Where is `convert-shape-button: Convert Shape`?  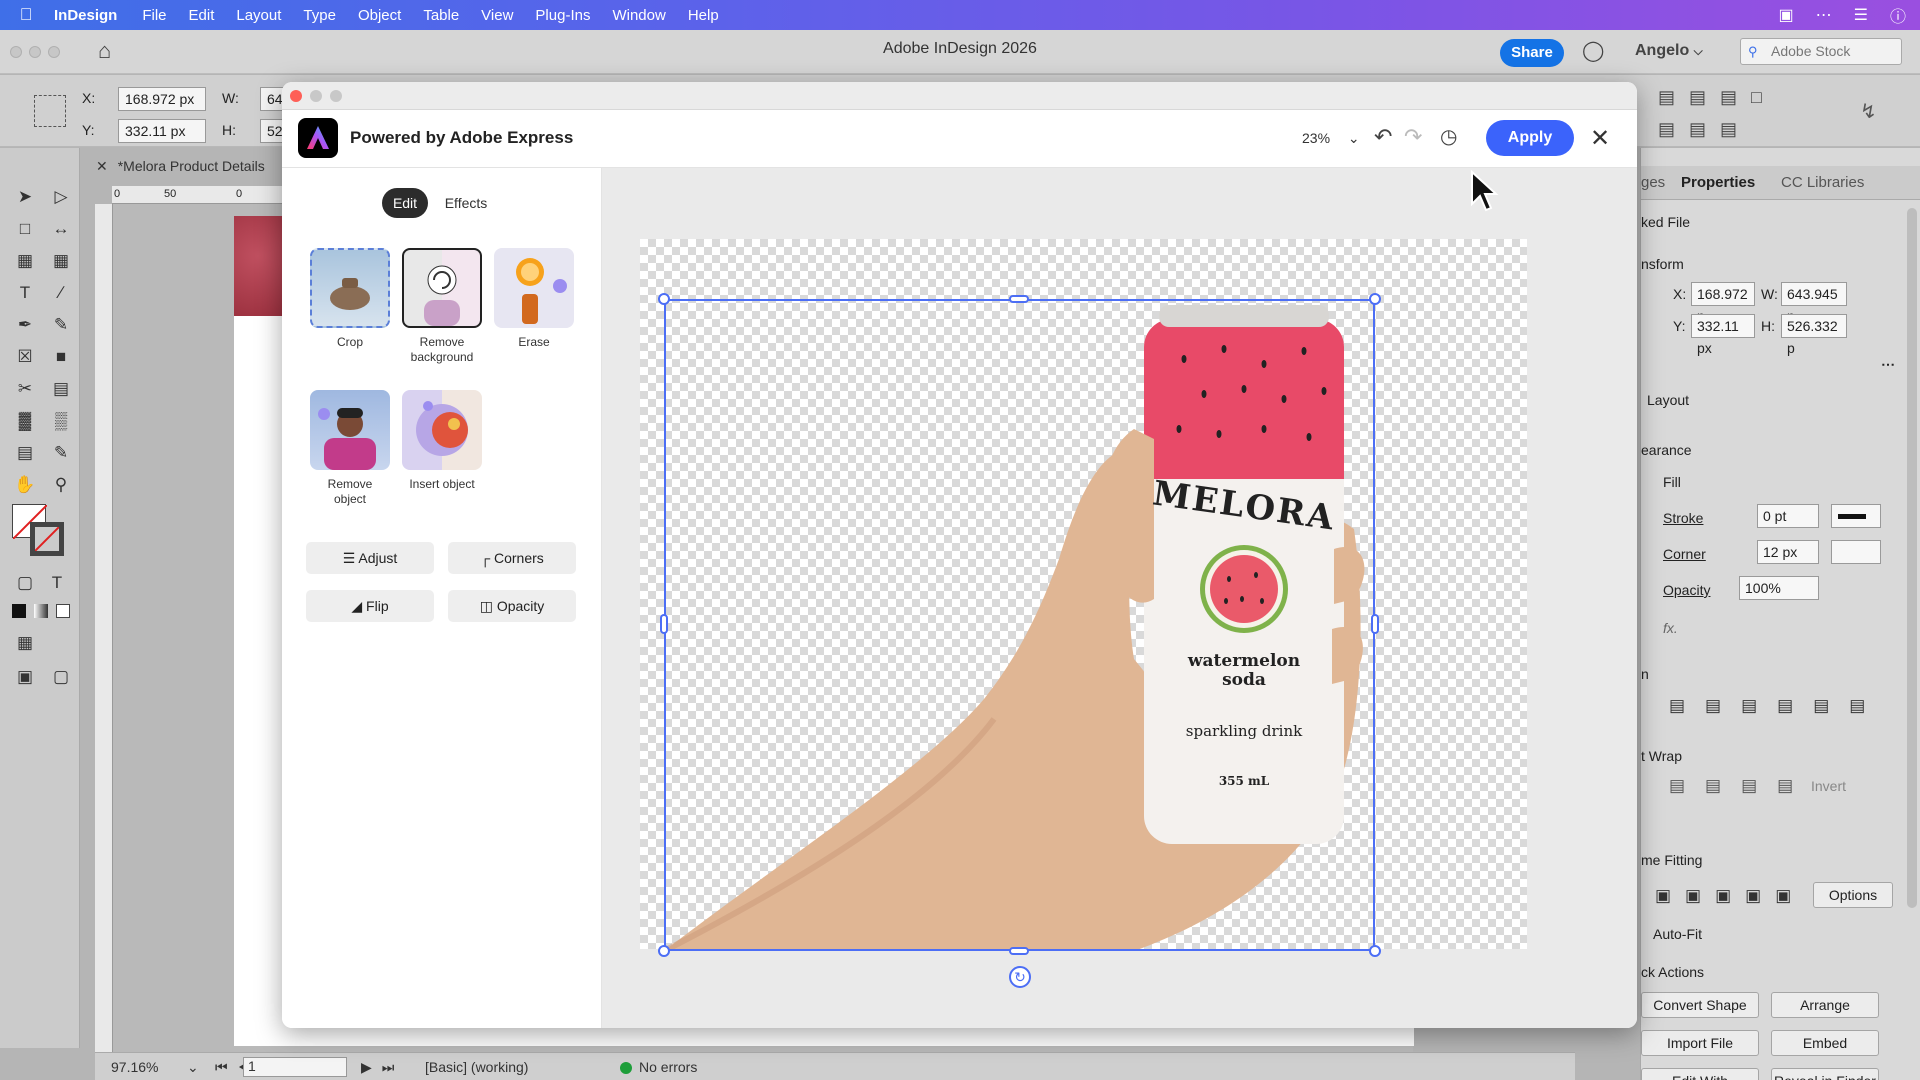
convert-shape-button: Convert Shape is located at coordinates (1700, 1005).